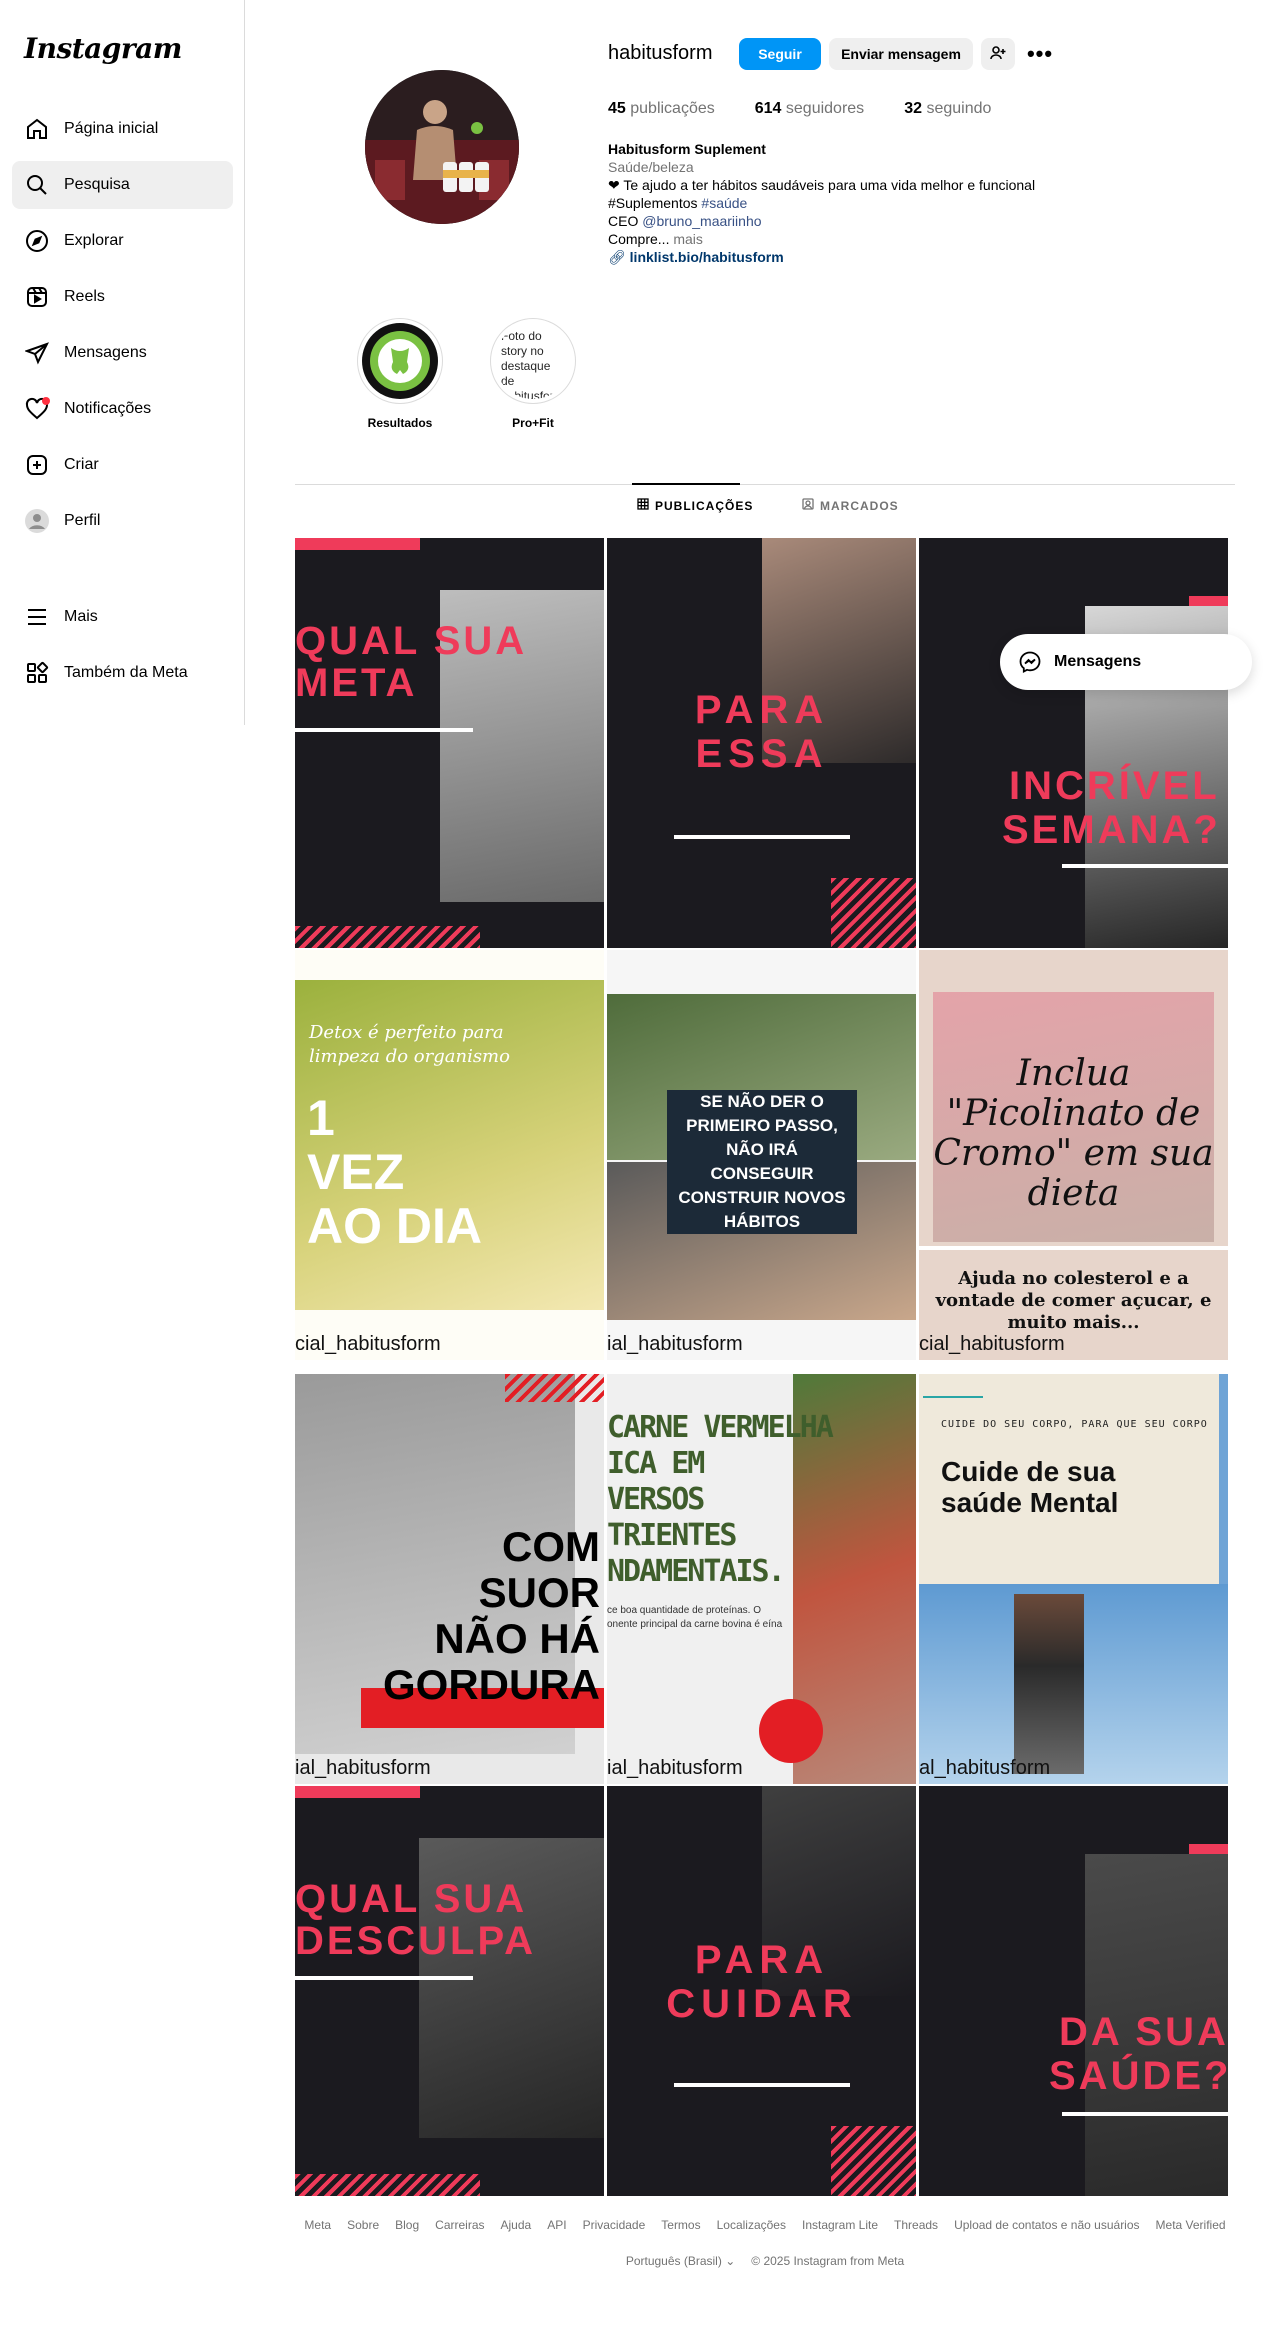 This screenshot has width=1265, height=2327. I want to click on sidebar-item-more: Mais, so click(122, 617).